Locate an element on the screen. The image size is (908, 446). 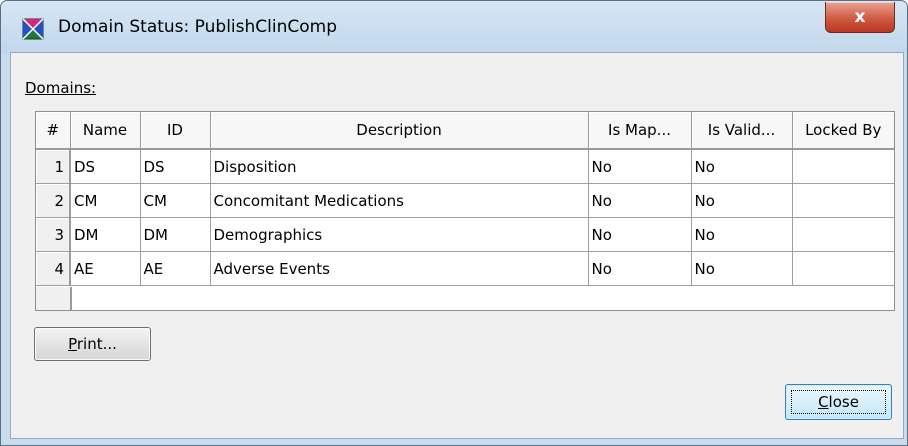
table-row: 1 DS DS Disposition No No is located at coordinates (465, 166).